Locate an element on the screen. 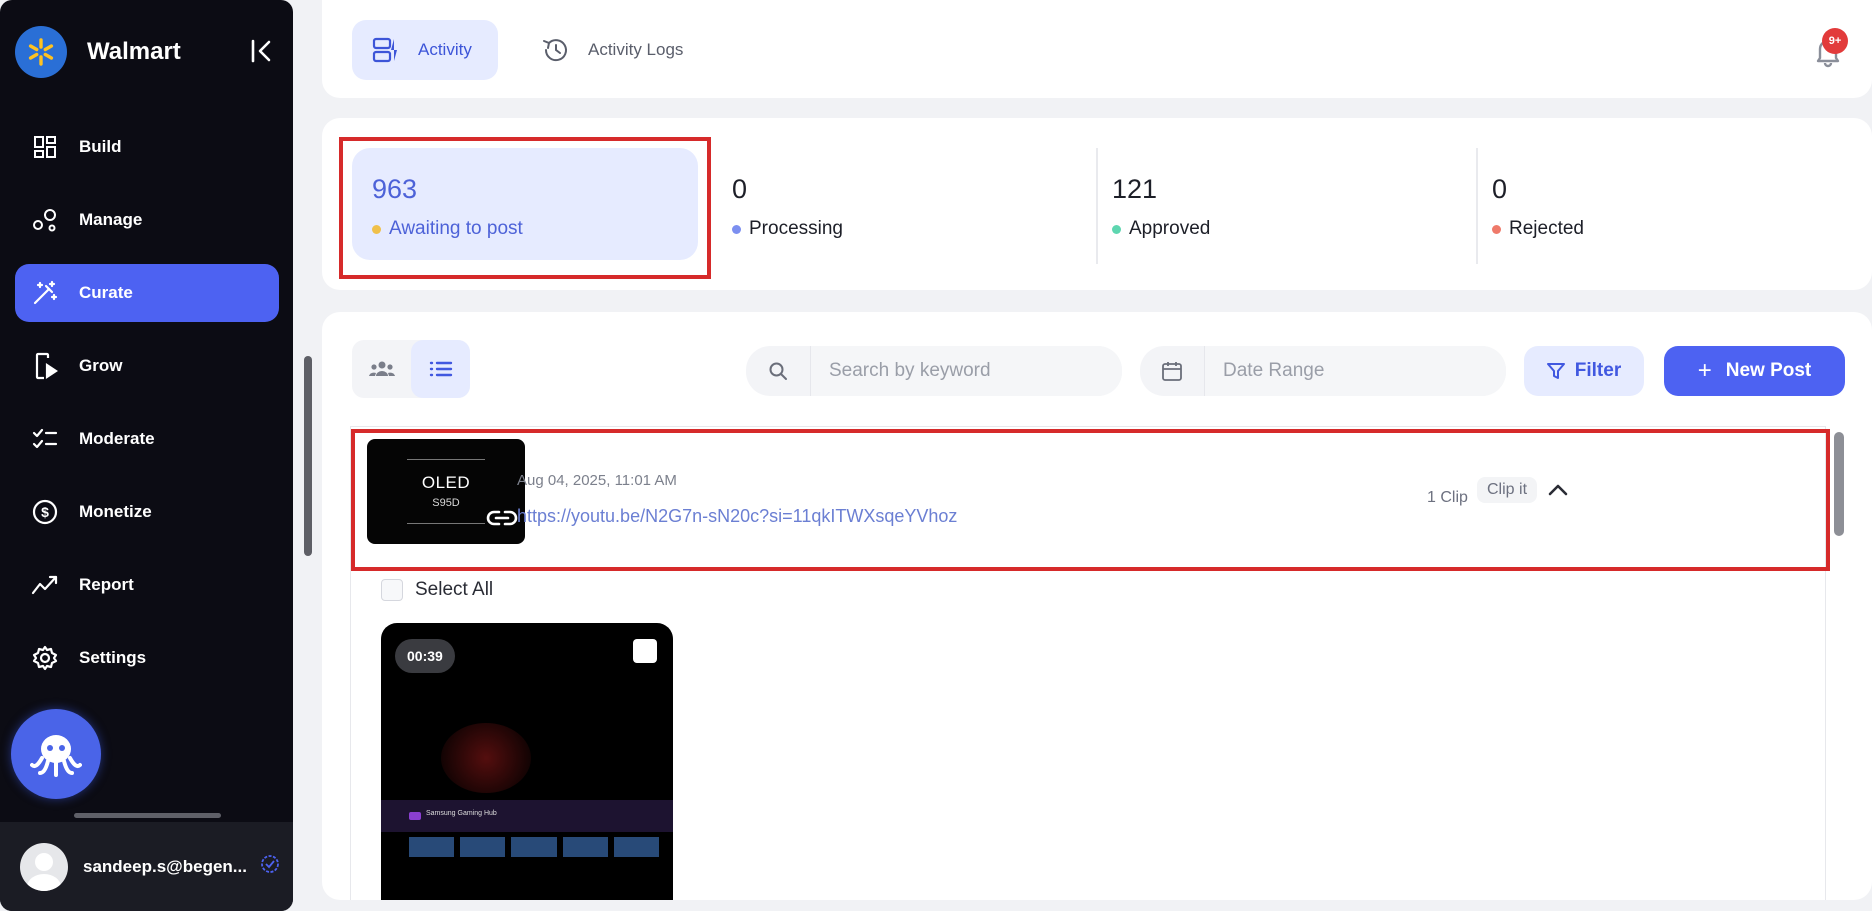 The height and width of the screenshot is (911, 1872). clip-preview-glow is located at coordinates (486, 758).